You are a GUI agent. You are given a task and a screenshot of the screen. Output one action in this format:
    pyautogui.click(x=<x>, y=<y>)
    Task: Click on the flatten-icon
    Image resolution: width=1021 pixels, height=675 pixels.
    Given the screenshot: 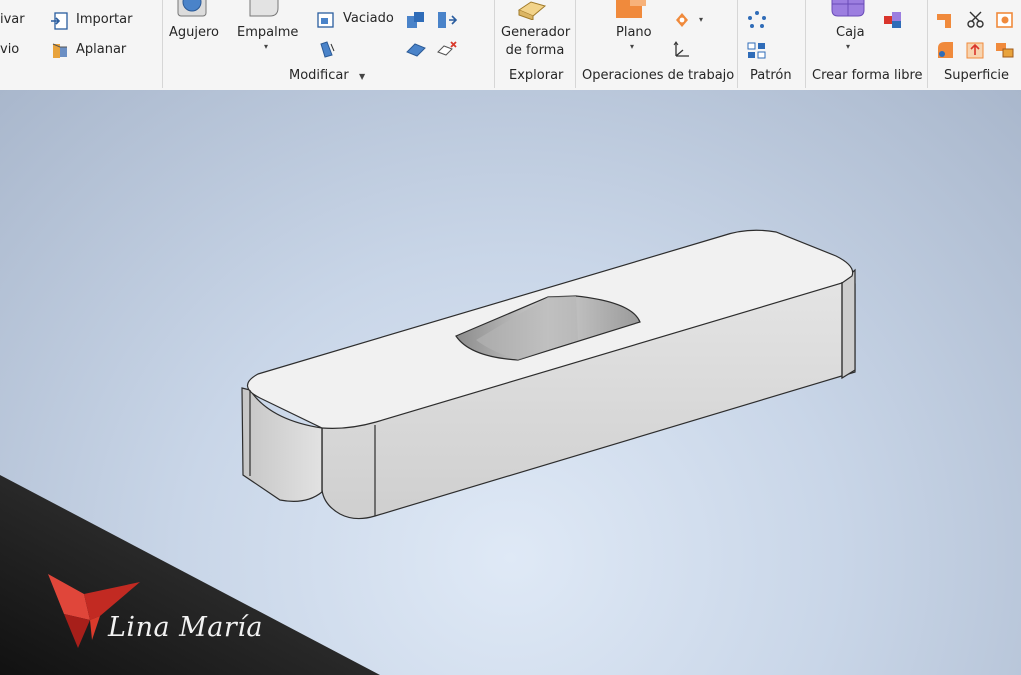 What is the action you would take?
    pyautogui.click(x=59, y=50)
    